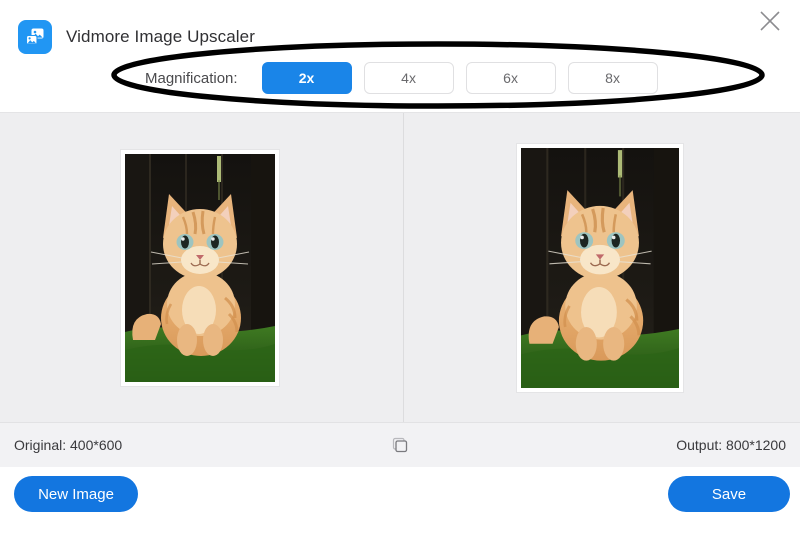 Image resolution: width=800 pixels, height=539 pixels. I want to click on title-row: Vidmore Image Upscaler, so click(136, 37).